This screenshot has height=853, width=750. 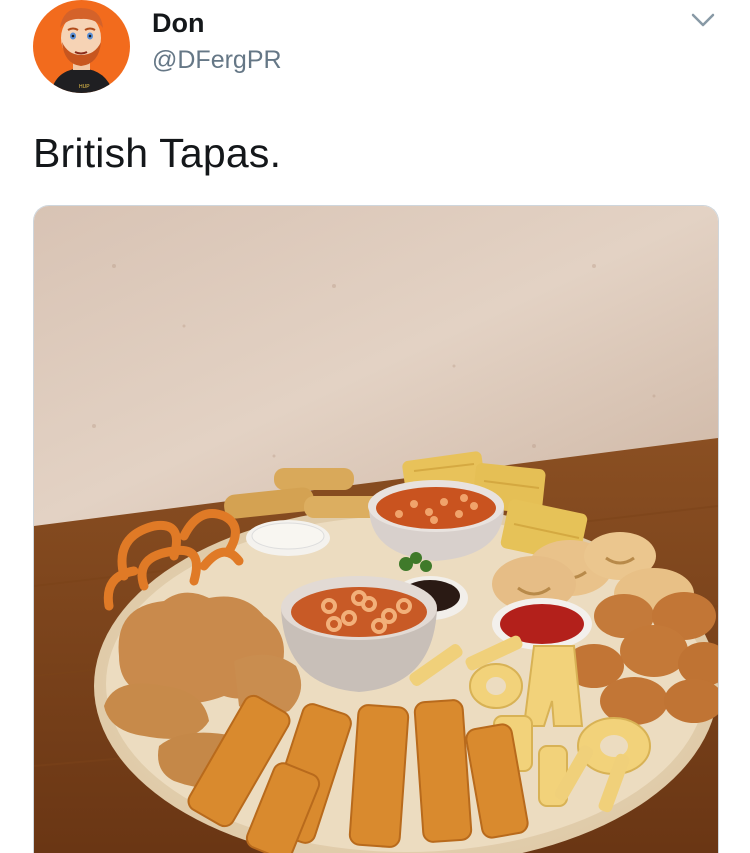 What do you see at coordinates (217, 60) in the screenshot?
I see `author-handle: @DFergPR` at bounding box center [217, 60].